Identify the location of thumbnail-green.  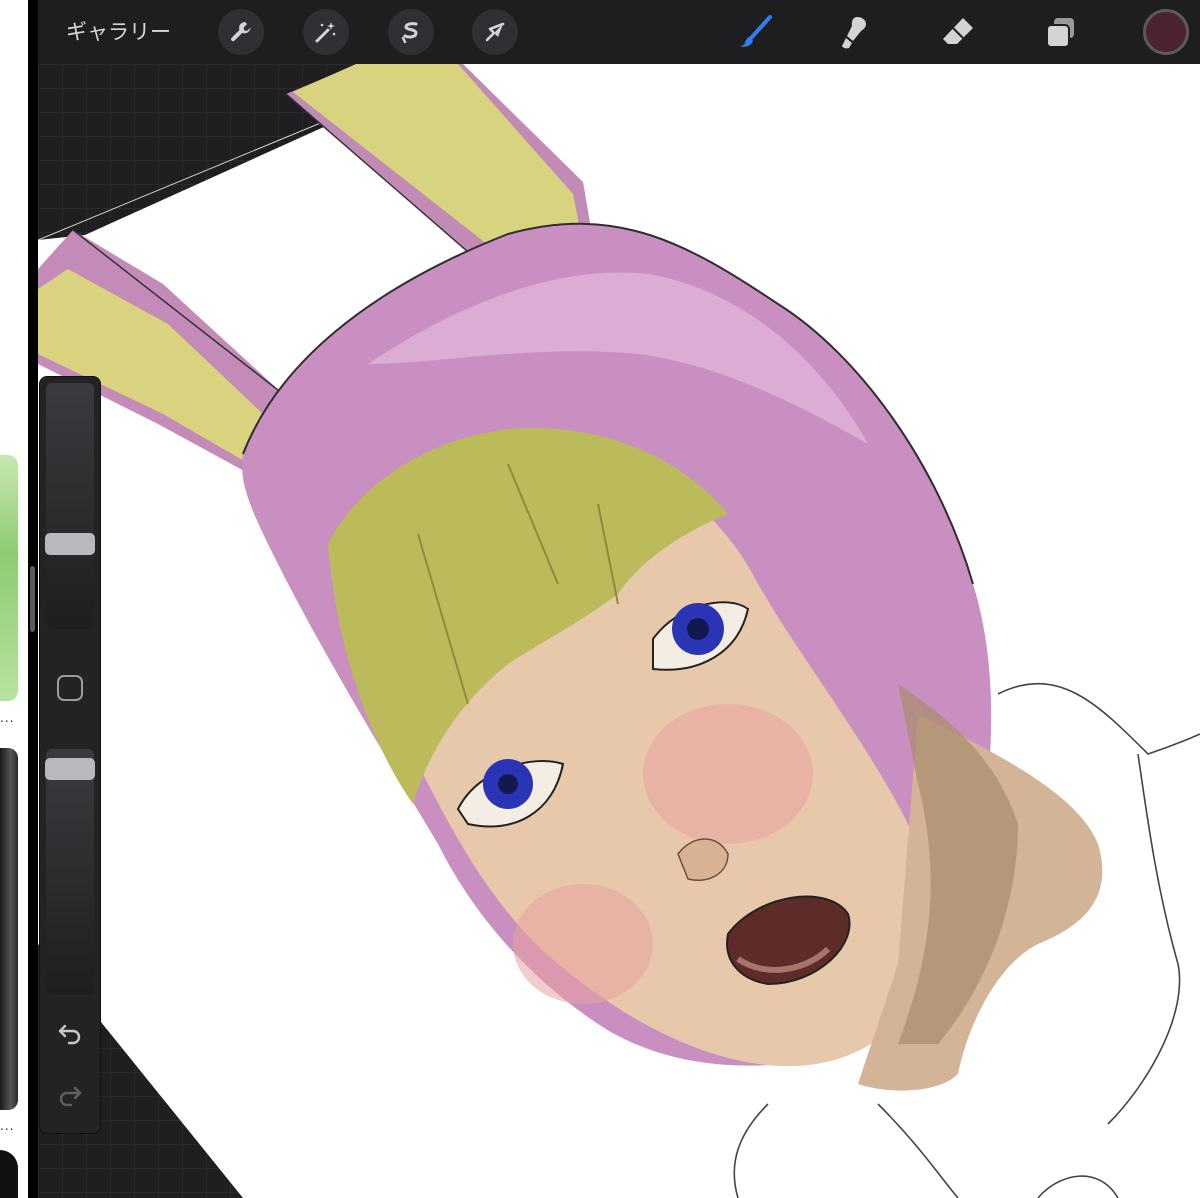
(9, 578).